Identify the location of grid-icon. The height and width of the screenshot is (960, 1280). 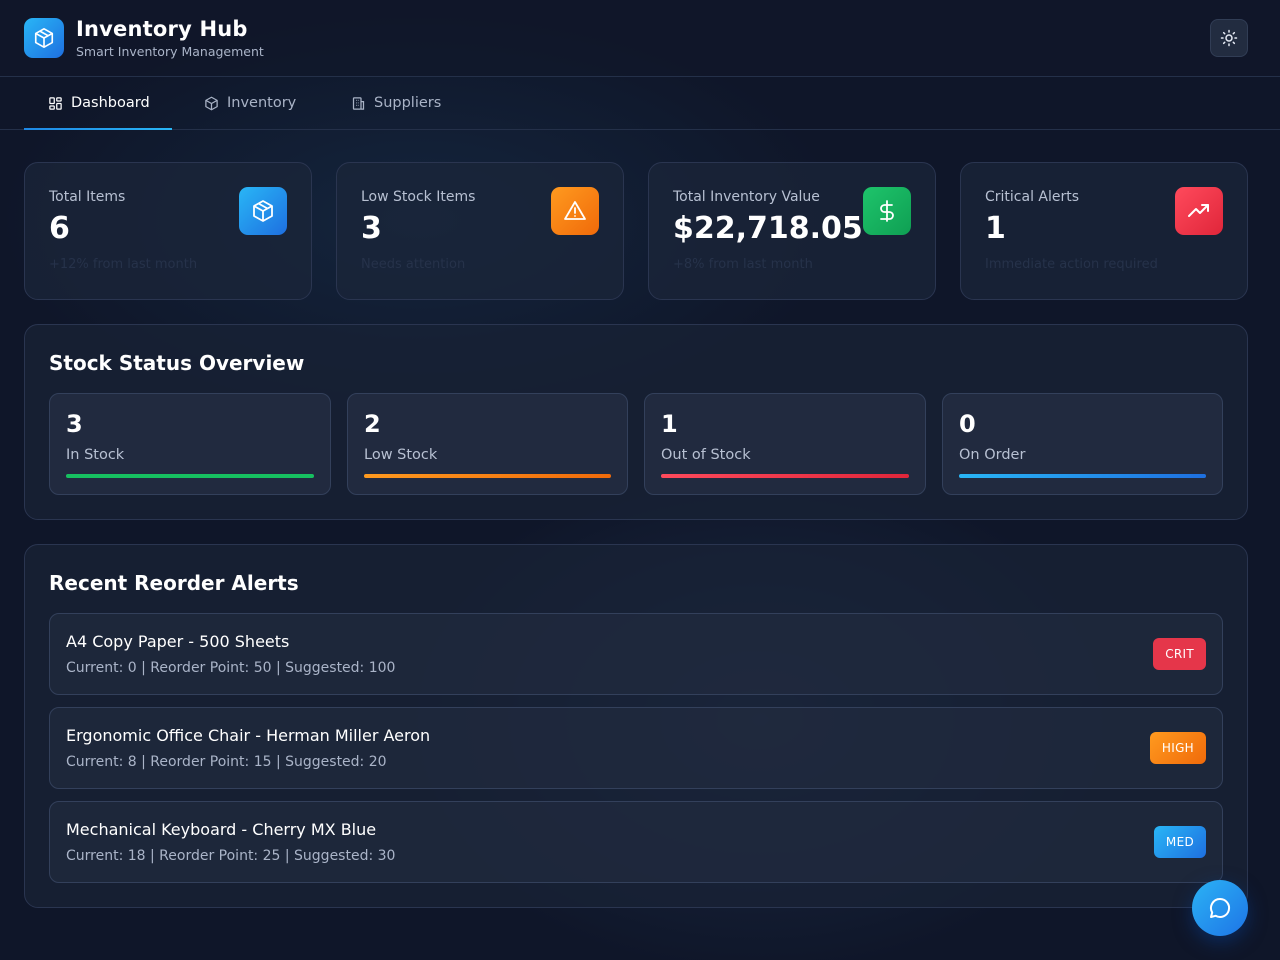
(55, 103).